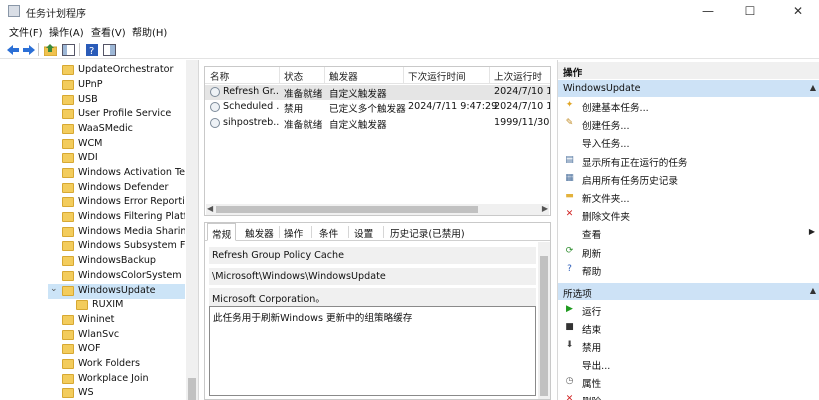  What do you see at coordinates (688, 270) in the screenshot?
I see `action-item: ? 帮助` at bounding box center [688, 270].